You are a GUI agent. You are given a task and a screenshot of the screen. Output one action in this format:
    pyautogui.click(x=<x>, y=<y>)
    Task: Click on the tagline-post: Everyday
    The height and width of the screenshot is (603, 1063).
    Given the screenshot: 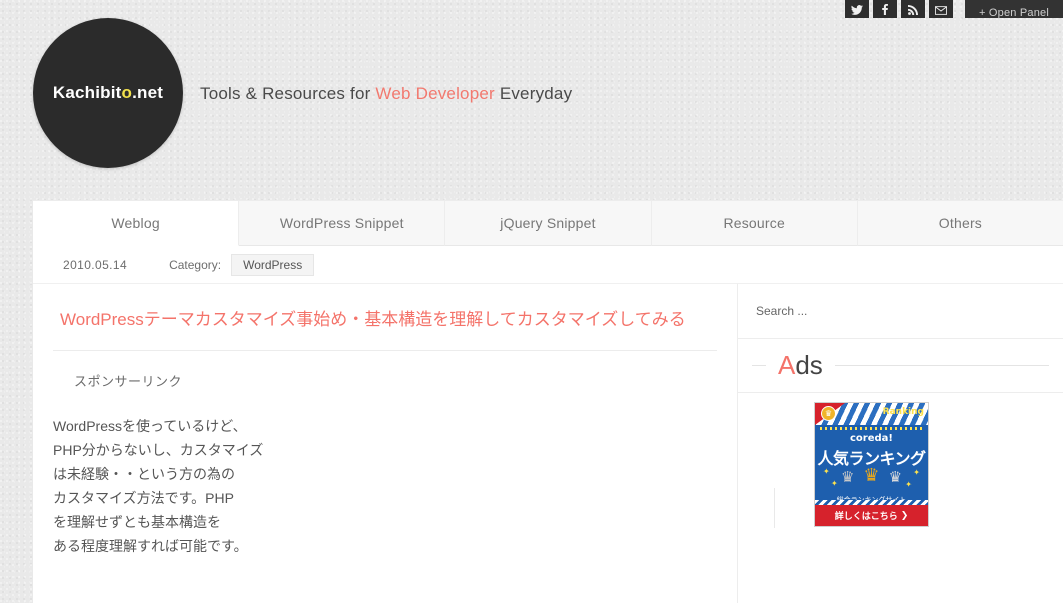 What is the action you would take?
    pyautogui.click(x=533, y=93)
    